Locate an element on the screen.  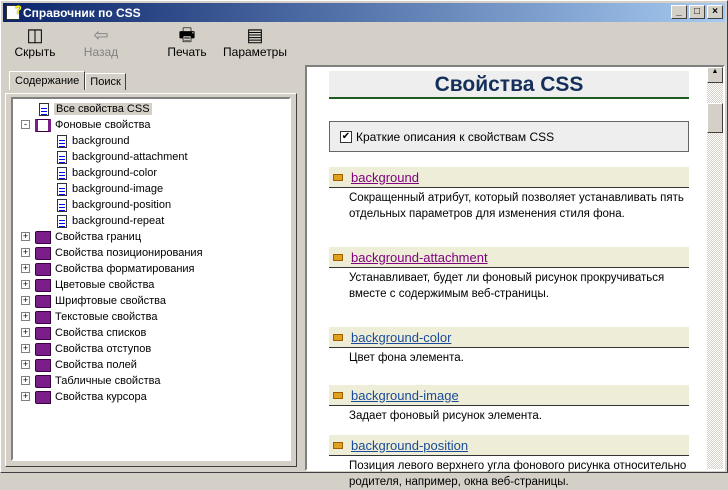
tree-item-label: Текстовые свойства is located at coordinates (106, 317).